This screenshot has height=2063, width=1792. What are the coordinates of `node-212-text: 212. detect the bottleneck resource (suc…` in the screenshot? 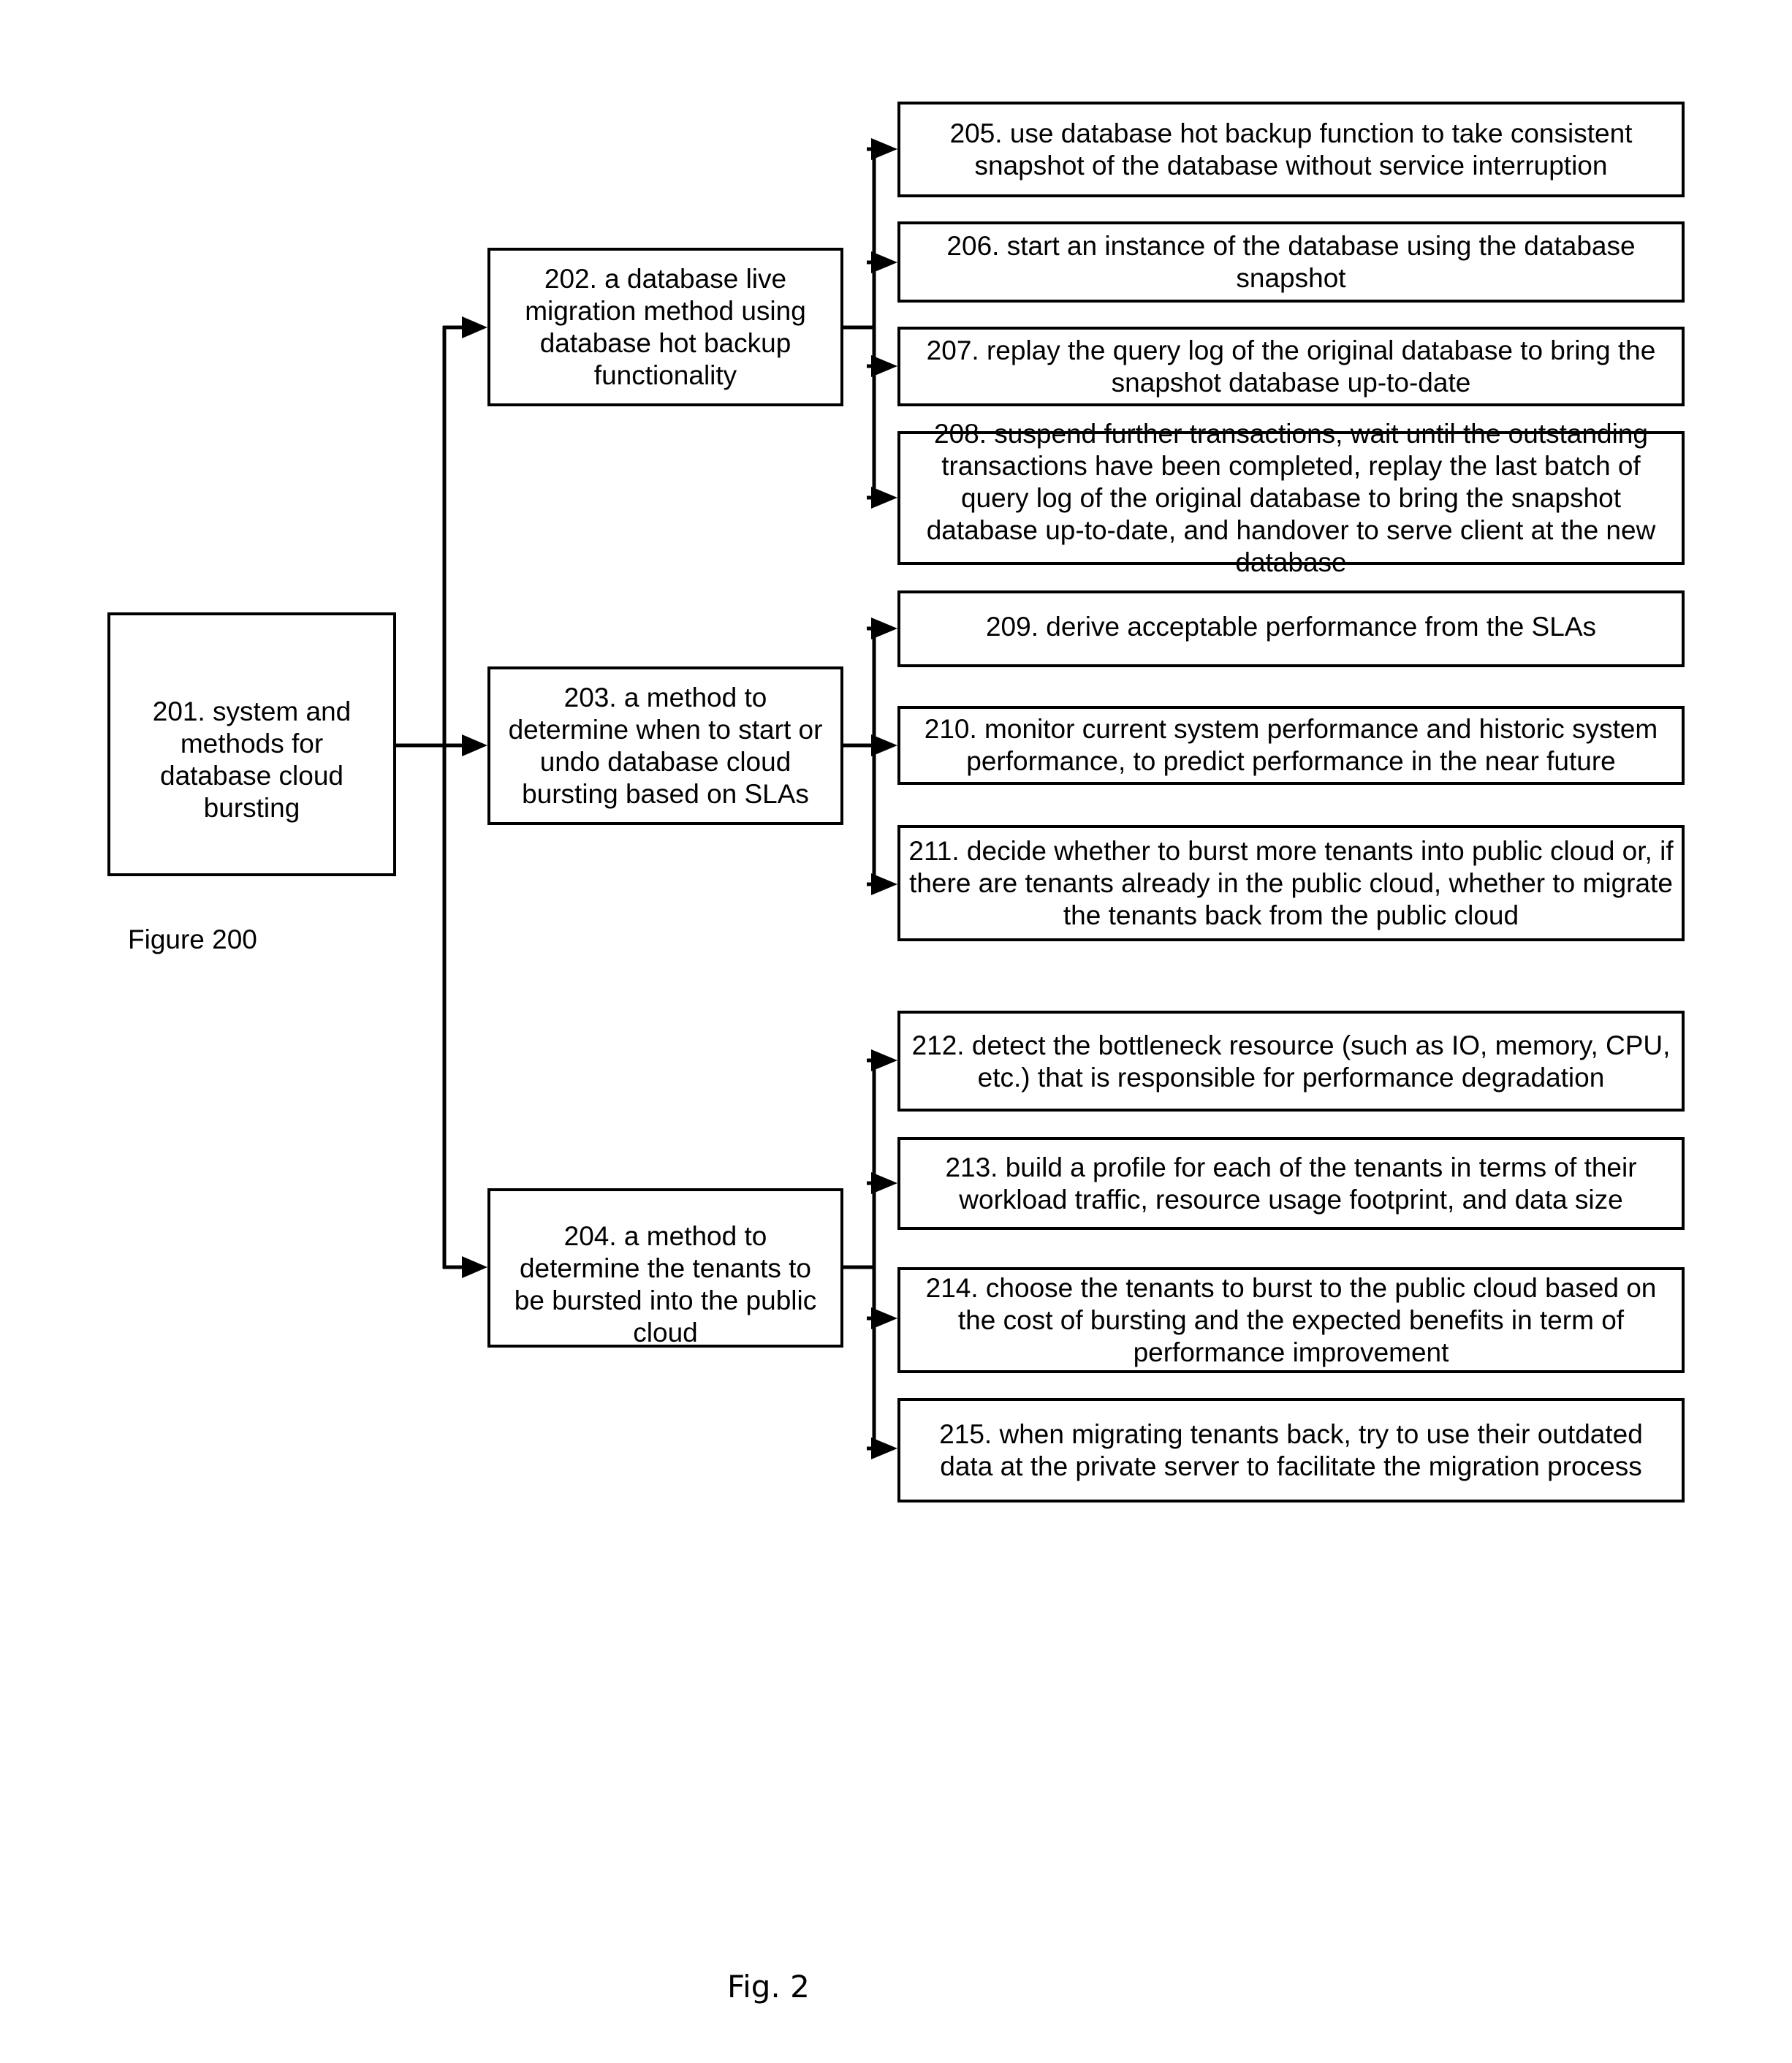 It's located at (1291, 1061).